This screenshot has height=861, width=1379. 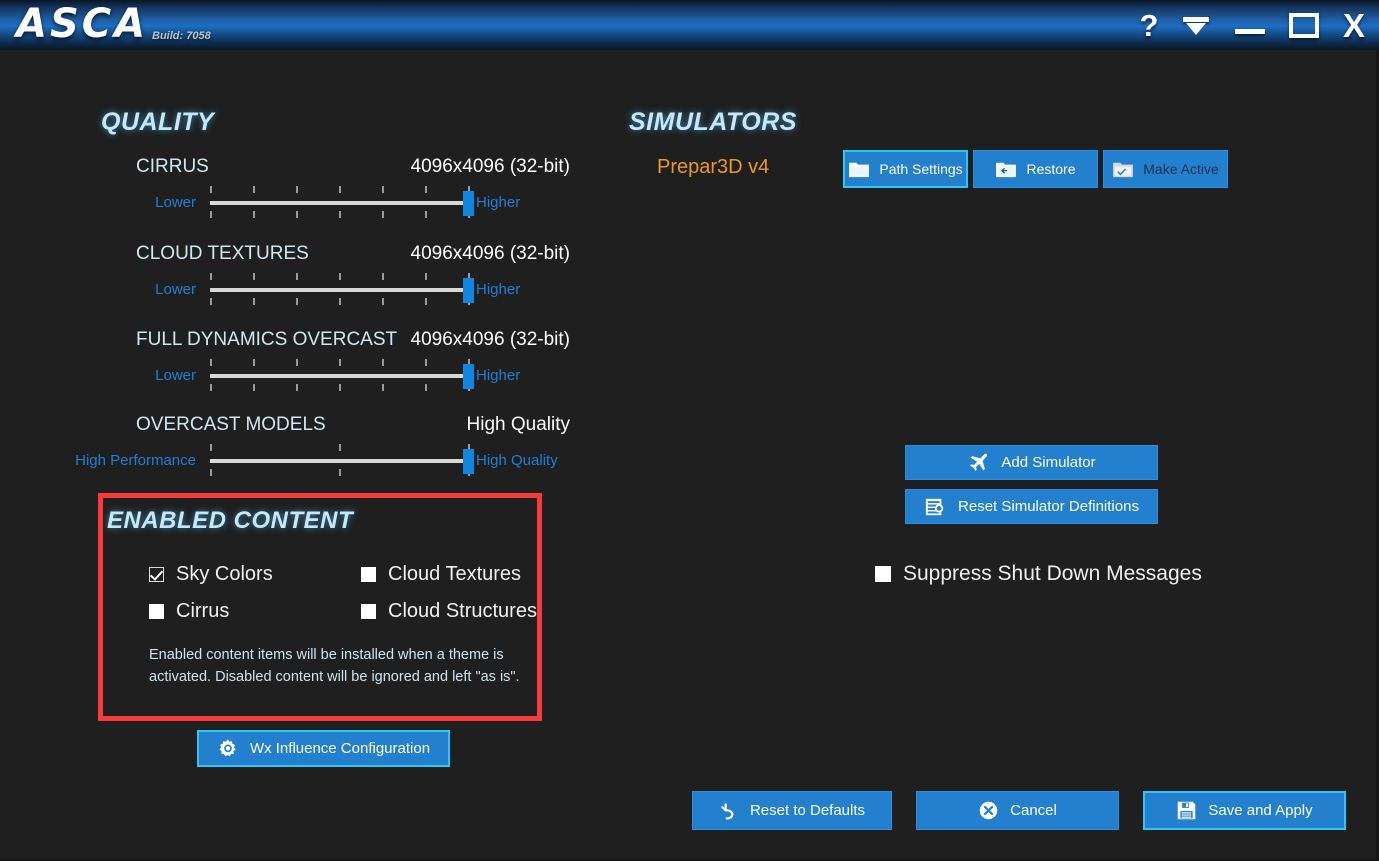 I want to click on button-label: Make Active, so click(x=1181, y=169).